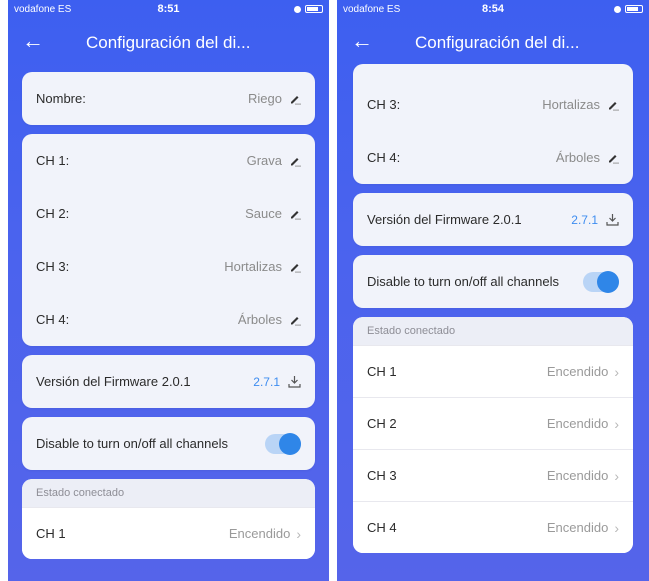 This screenshot has width=649, height=581. What do you see at coordinates (493, 475) in the screenshot?
I see `list-item: CH 3 Encendido ›` at bounding box center [493, 475].